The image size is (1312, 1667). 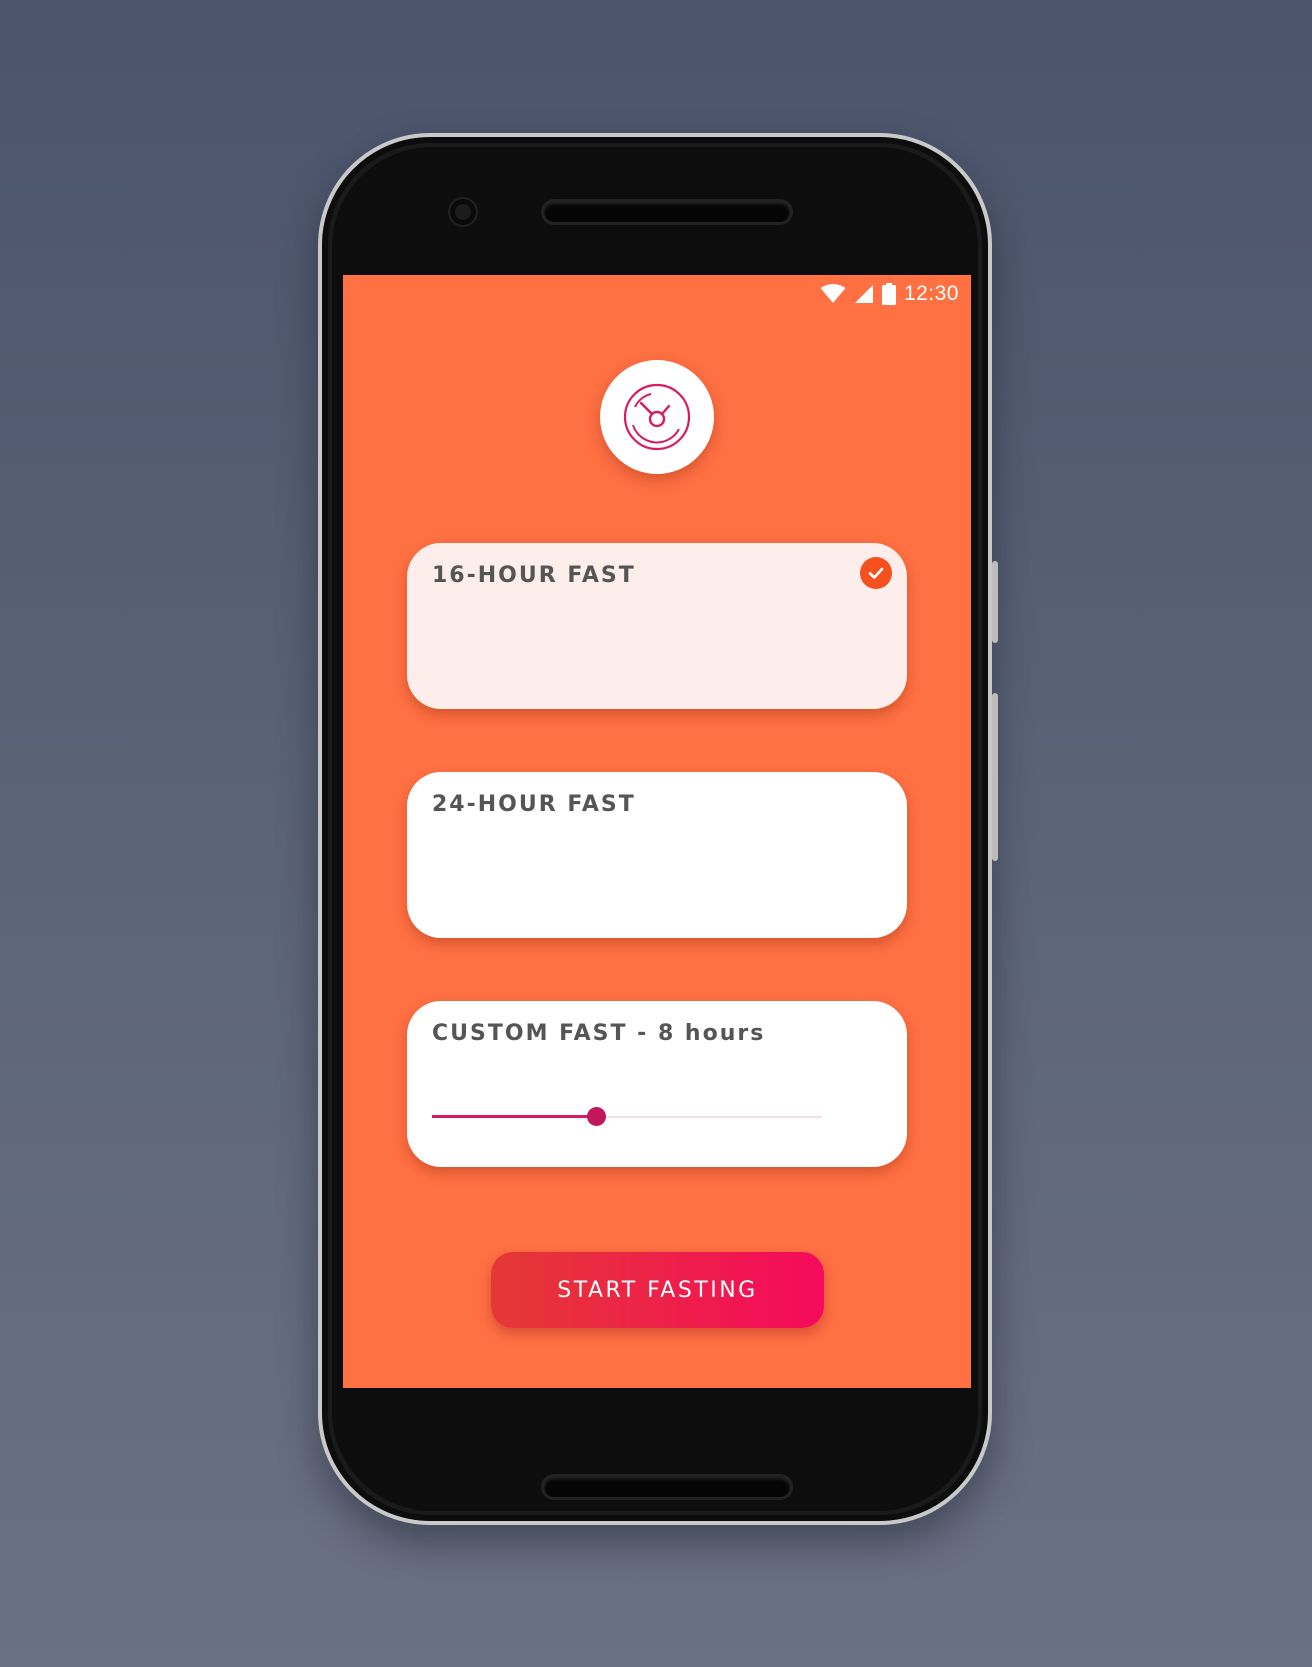 What do you see at coordinates (534, 804) in the screenshot?
I see `option-title: 24-HOUR FAST` at bounding box center [534, 804].